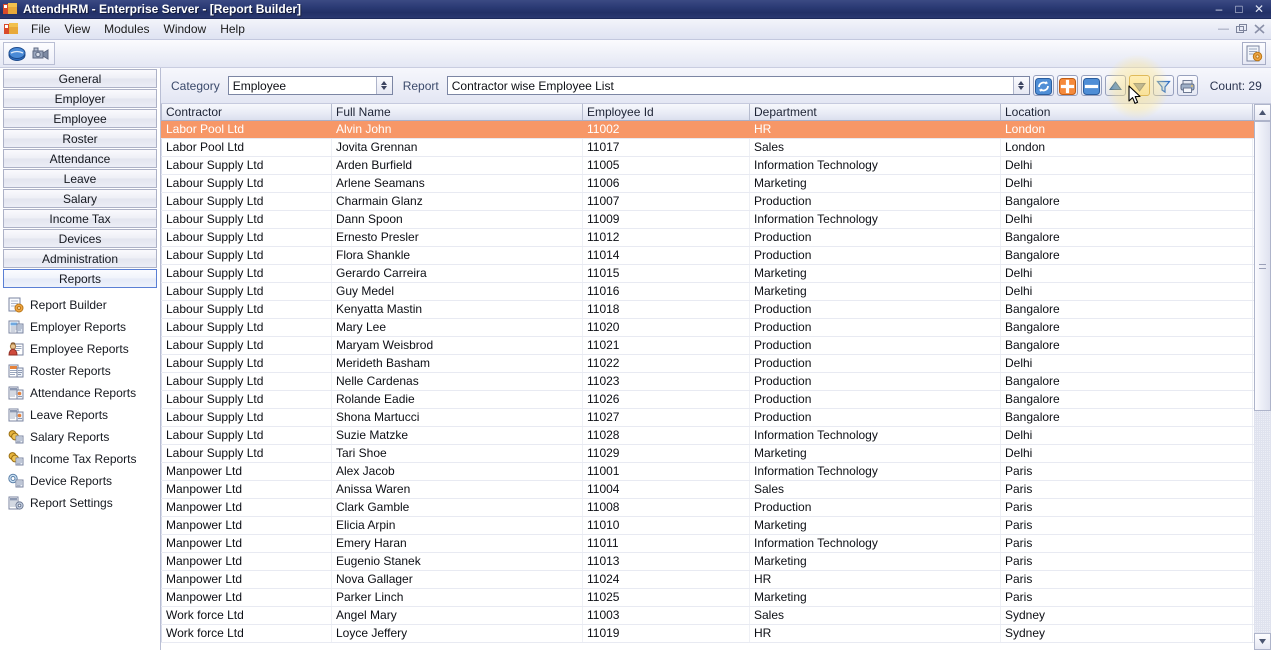 The height and width of the screenshot is (650, 1271). I want to click on add-button, so click(1067, 85).